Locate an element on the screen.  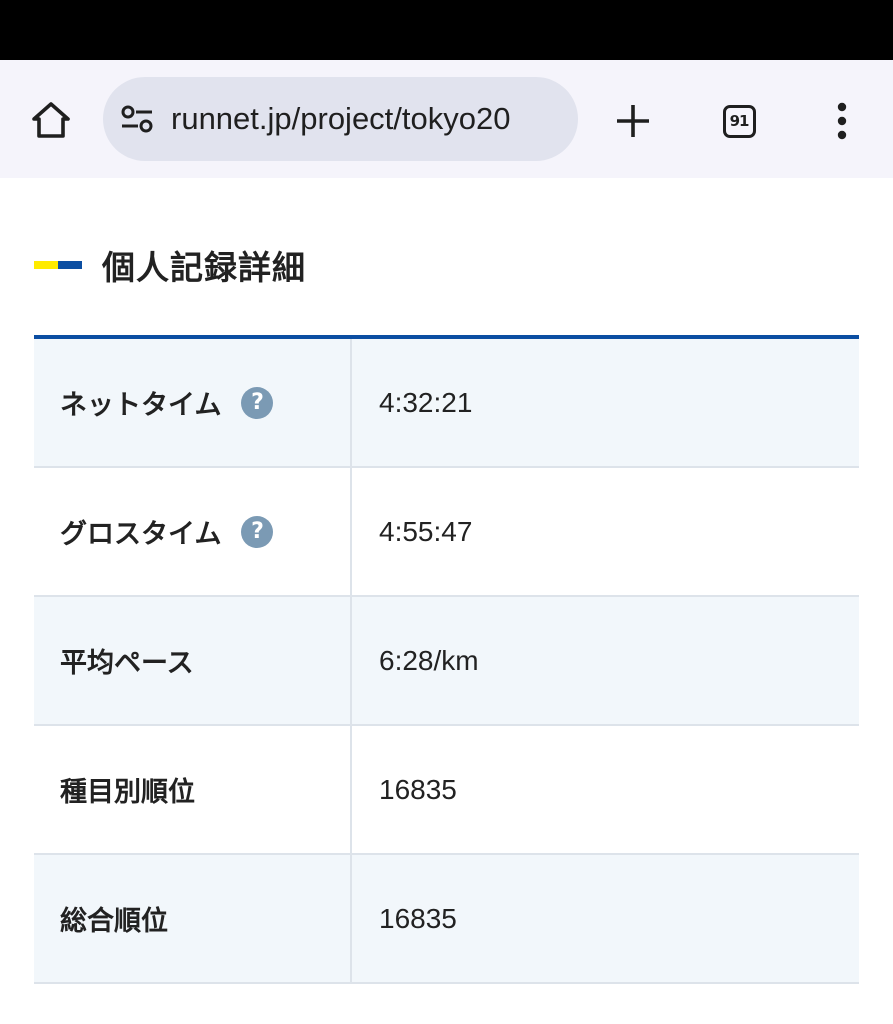
row-label: グロスタイム ? is located at coordinates (193, 531).